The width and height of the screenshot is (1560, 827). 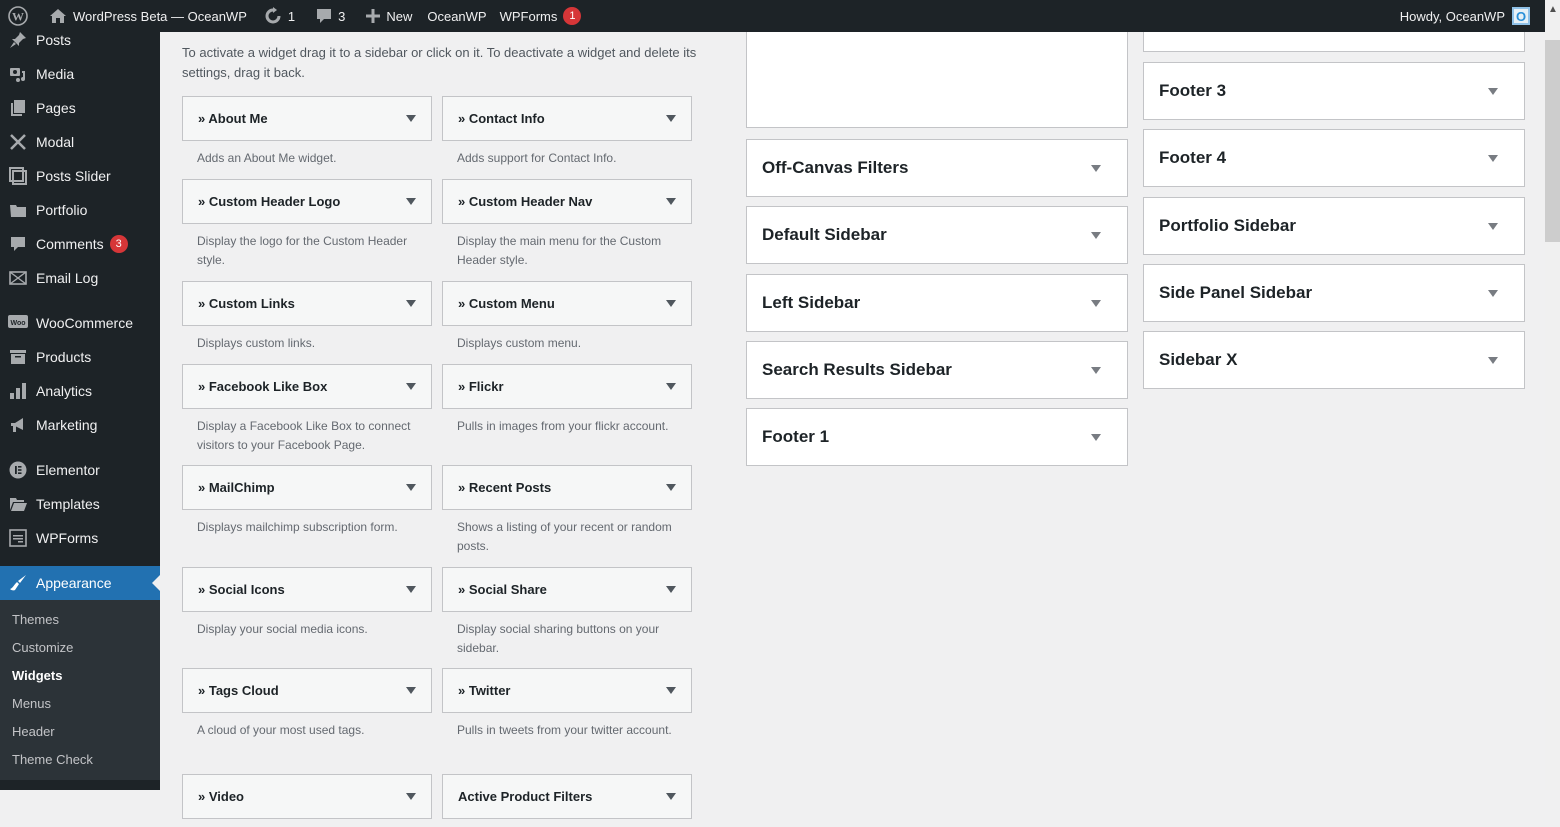 I want to click on sidebar-area: Footer 4, so click(x=1334, y=158).